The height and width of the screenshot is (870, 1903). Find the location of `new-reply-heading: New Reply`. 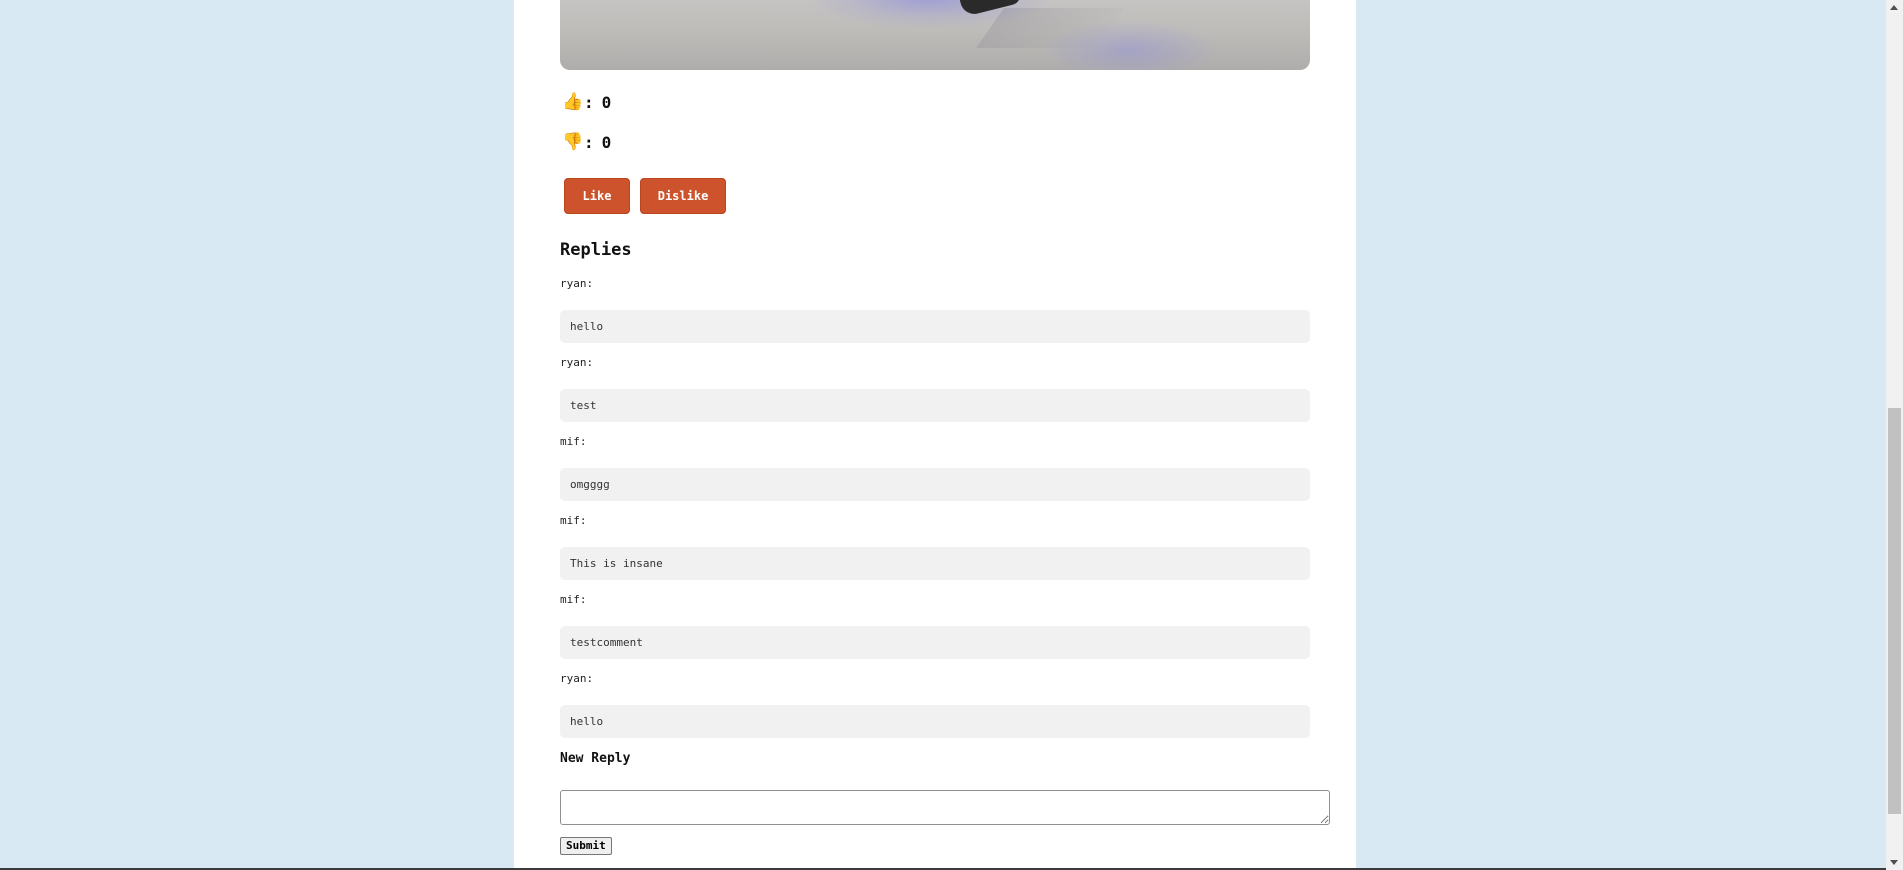

new-reply-heading: New Reply is located at coordinates (595, 758).